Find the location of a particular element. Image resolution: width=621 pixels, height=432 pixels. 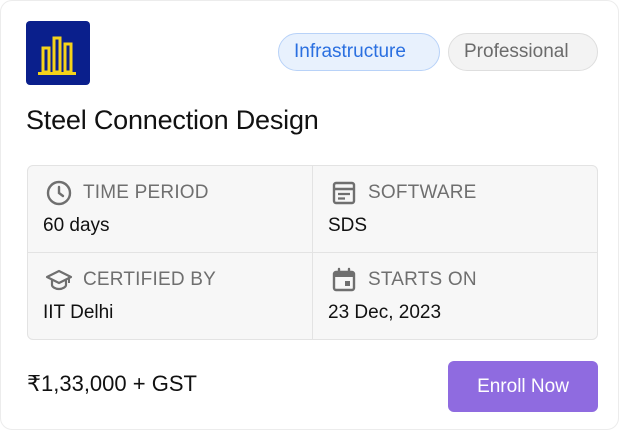

starts-on-label: STARTS ON is located at coordinates (422, 279).